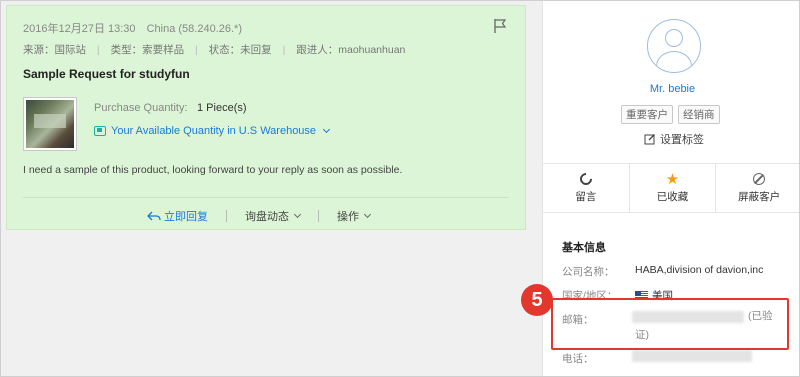 The height and width of the screenshot is (377, 800). Describe the element at coordinates (106, 74) in the screenshot. I see `message-subject: Sample Request for studyfun` at that location.